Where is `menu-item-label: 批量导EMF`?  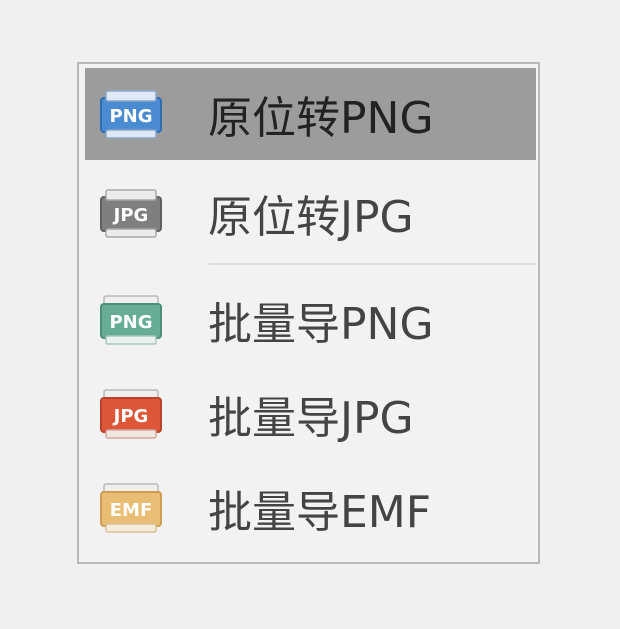 menu-item-label: 批量导EMF is located at coordinates (320, 512).